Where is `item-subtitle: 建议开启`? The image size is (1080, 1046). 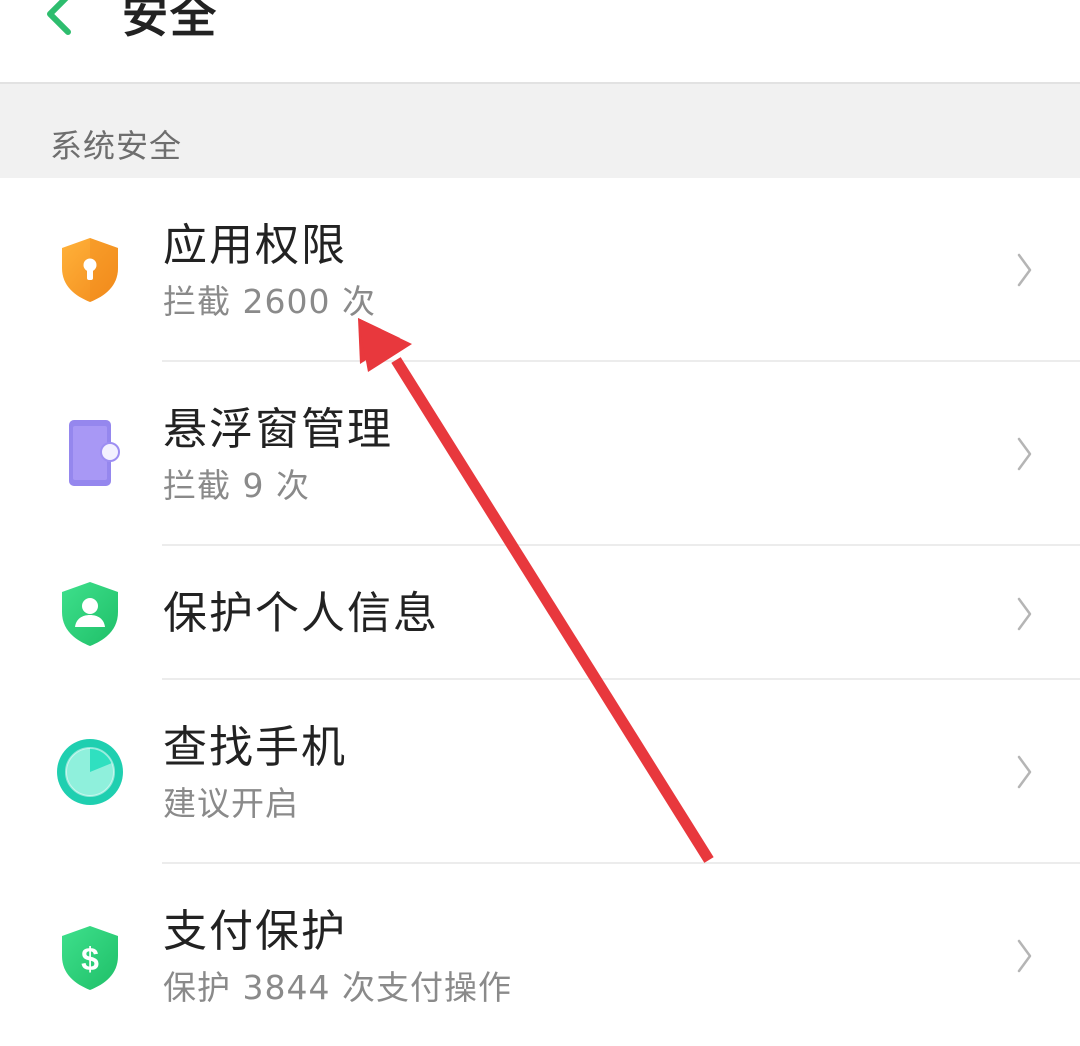 item-subtitle: 建议开启 is located at coordinates (231, 803).